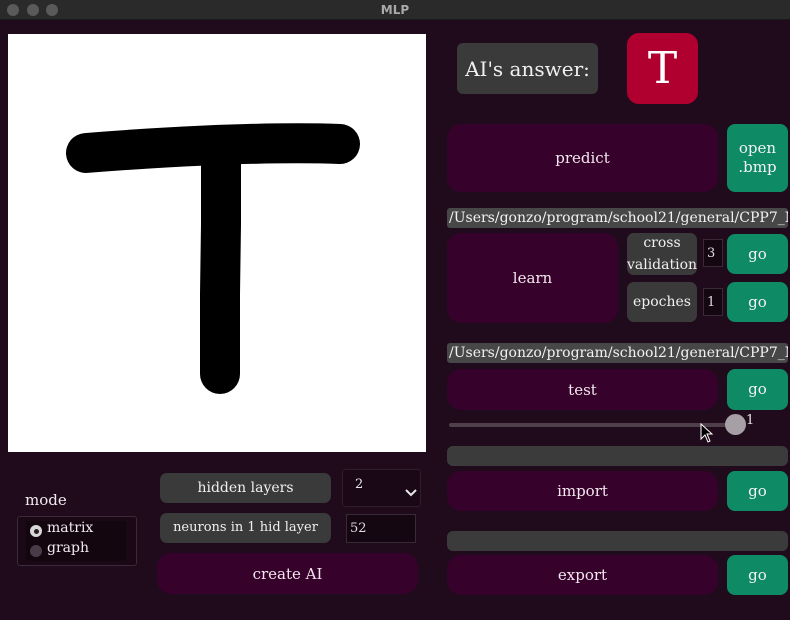  What do you see at coordinates (359, 484) in the screenshot?
I see `hidden-layers-value: 2` at bounding box center [359, 484].